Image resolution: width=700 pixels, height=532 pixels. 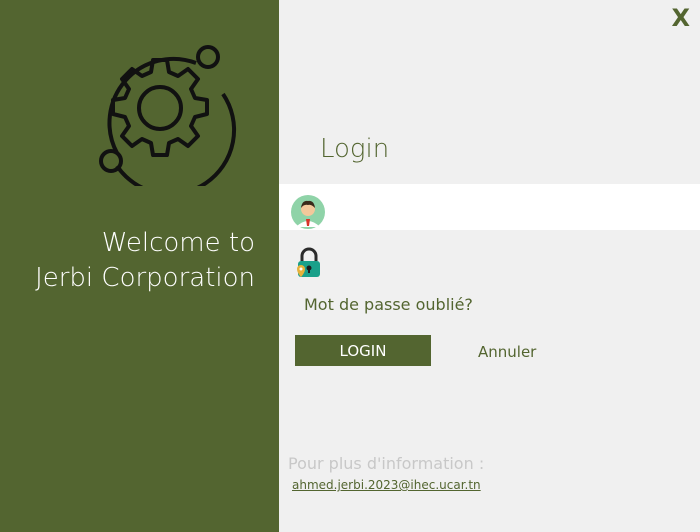 What do you see at coordinates (308, 262) in the screenshot?
I see `lock-icon` at bounding box center [308, 262].